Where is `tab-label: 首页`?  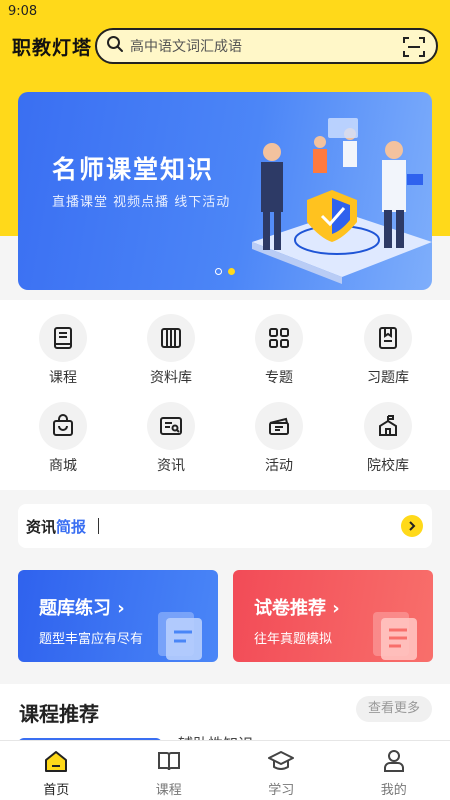
tab-label: 首页 is located at coordinates (56, 790).